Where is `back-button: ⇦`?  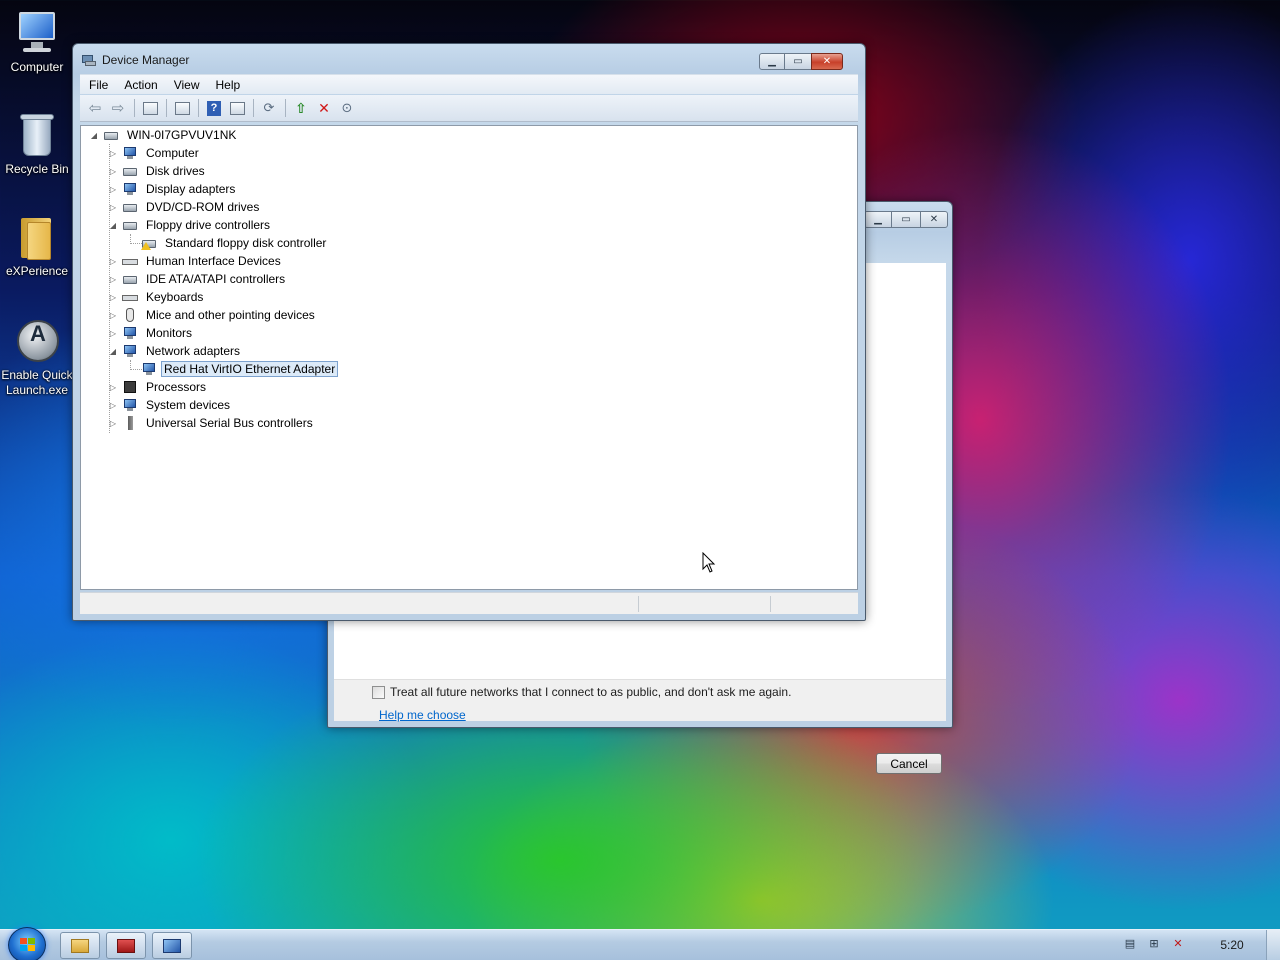 back-button: ⇦ is located at coordinates (95, 108).